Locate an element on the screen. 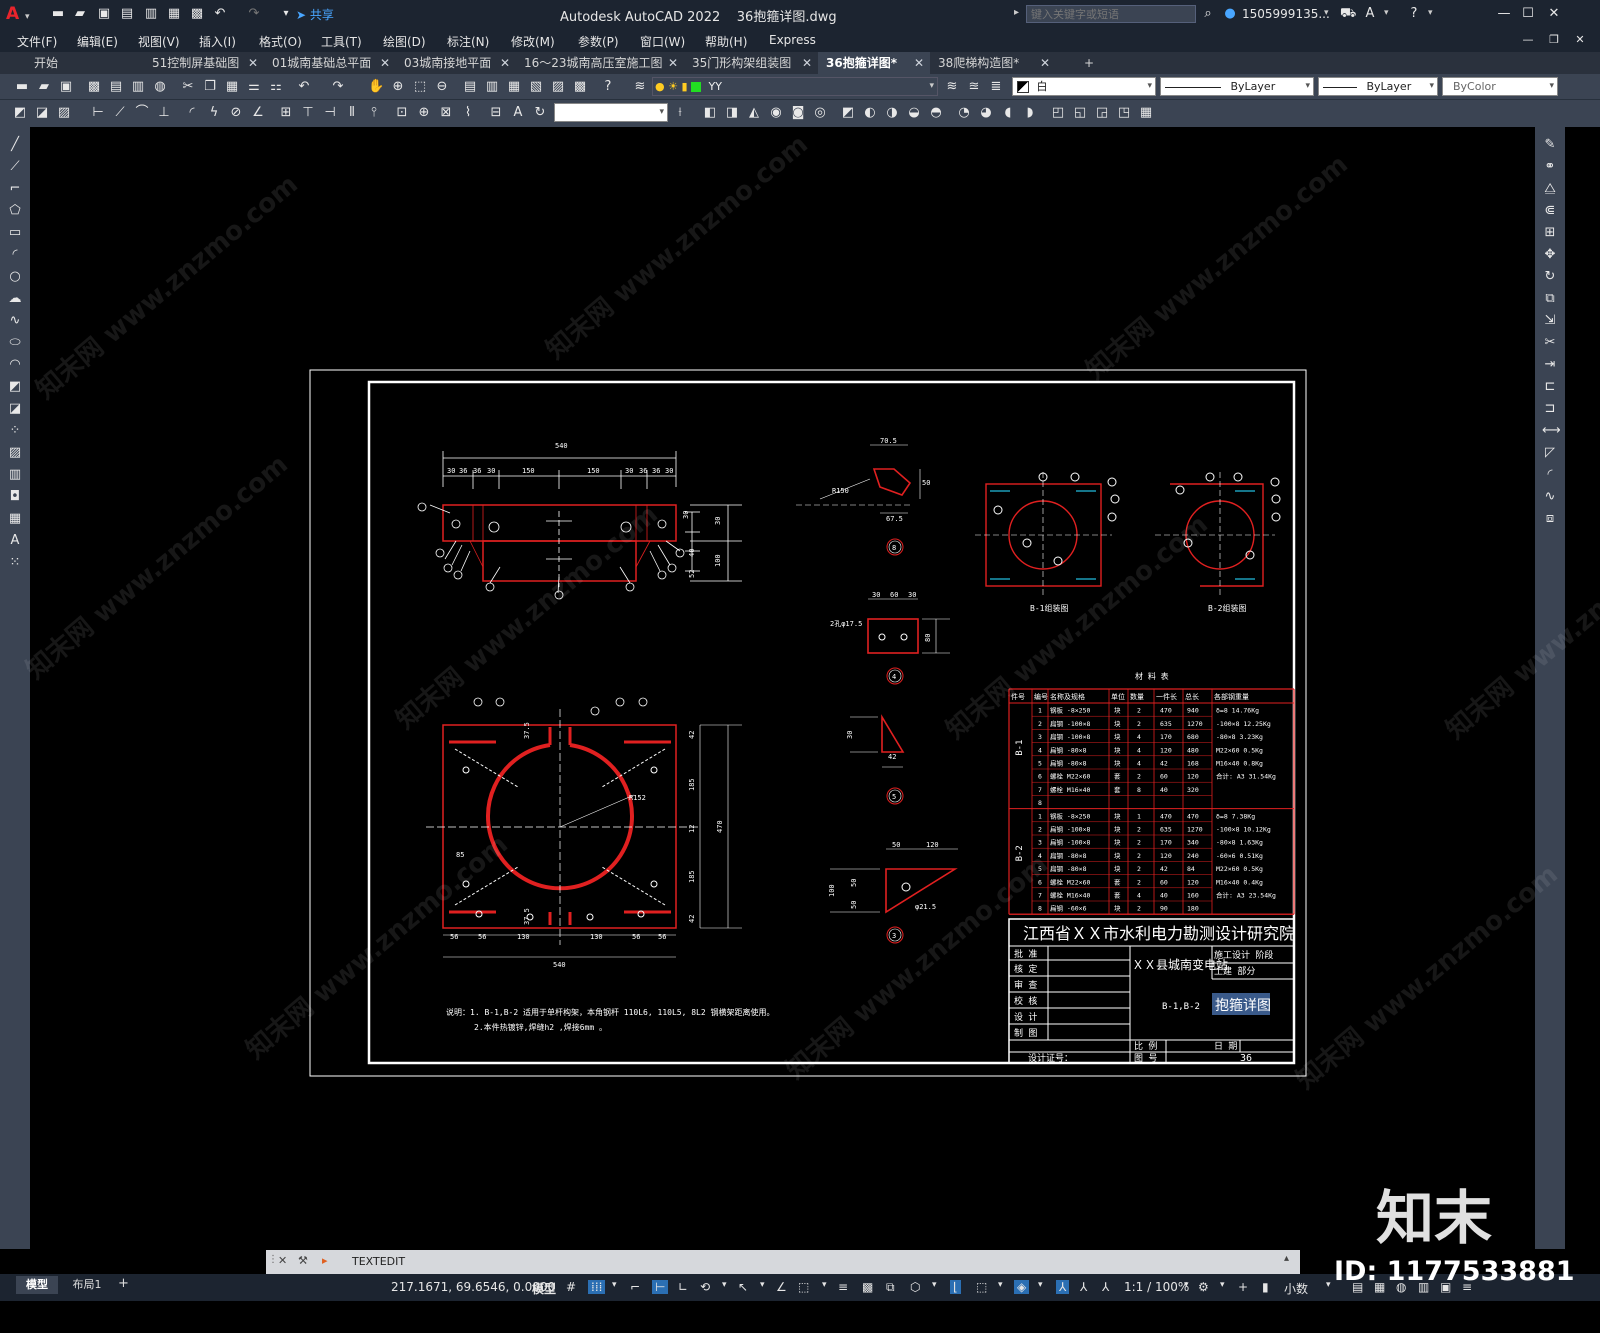 The width and height of the screenshot is (1600, 1333). align-3d-icon: ◲ is located at coordinates (1102, 113).